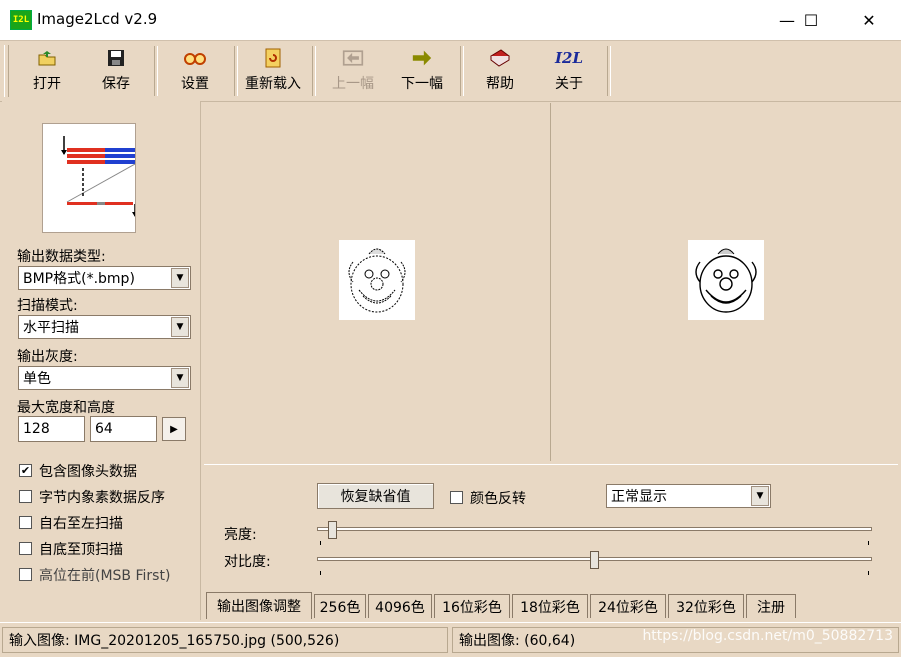 The image size is (901, 657). I want to click on settings-label: 设置, so click(195, 84).